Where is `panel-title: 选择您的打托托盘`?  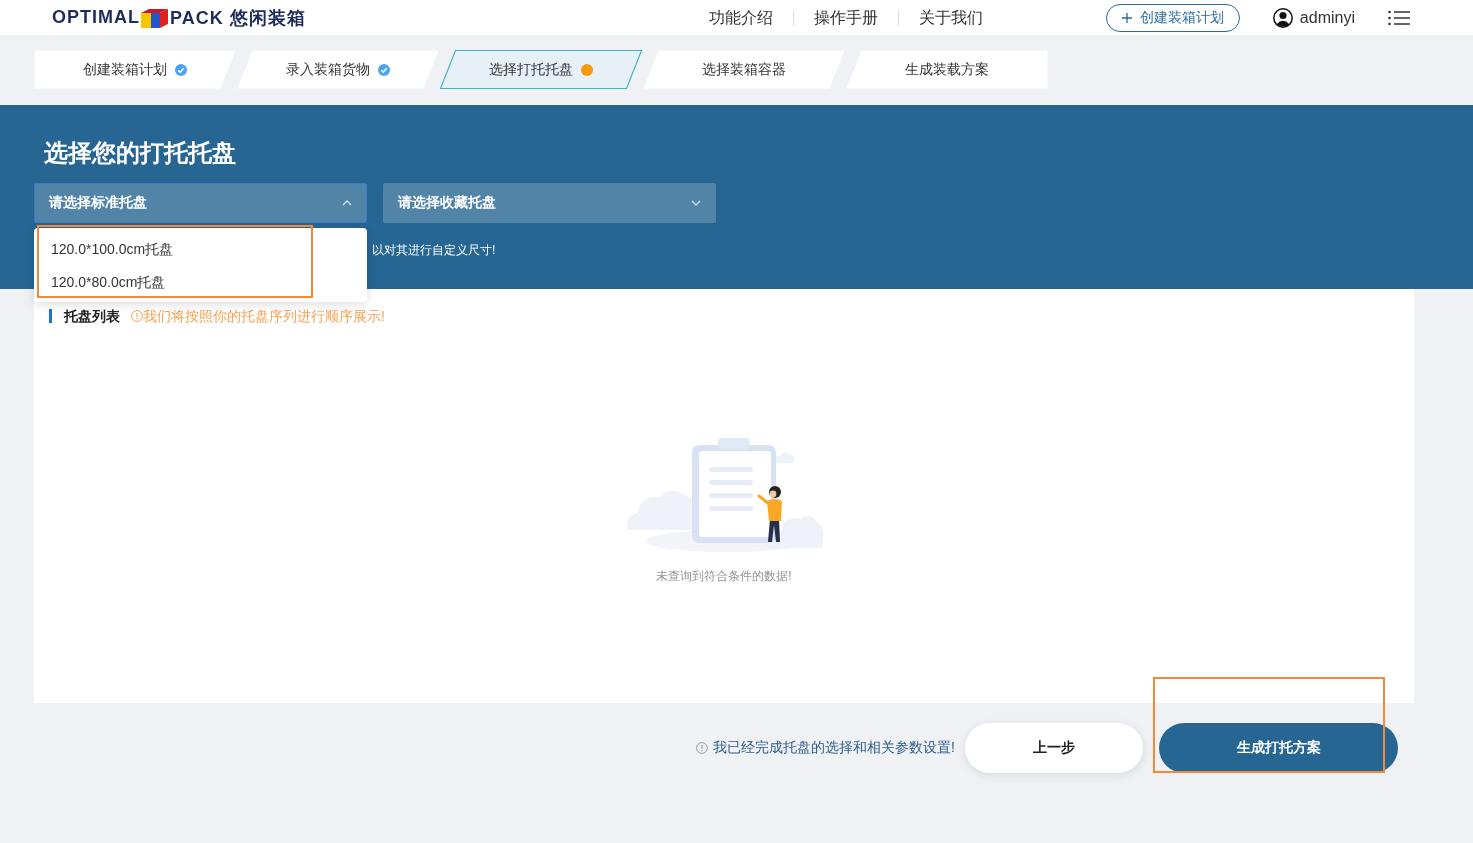
panel-title: 选择您的打托托盘 is located at coordinates (140, 153).